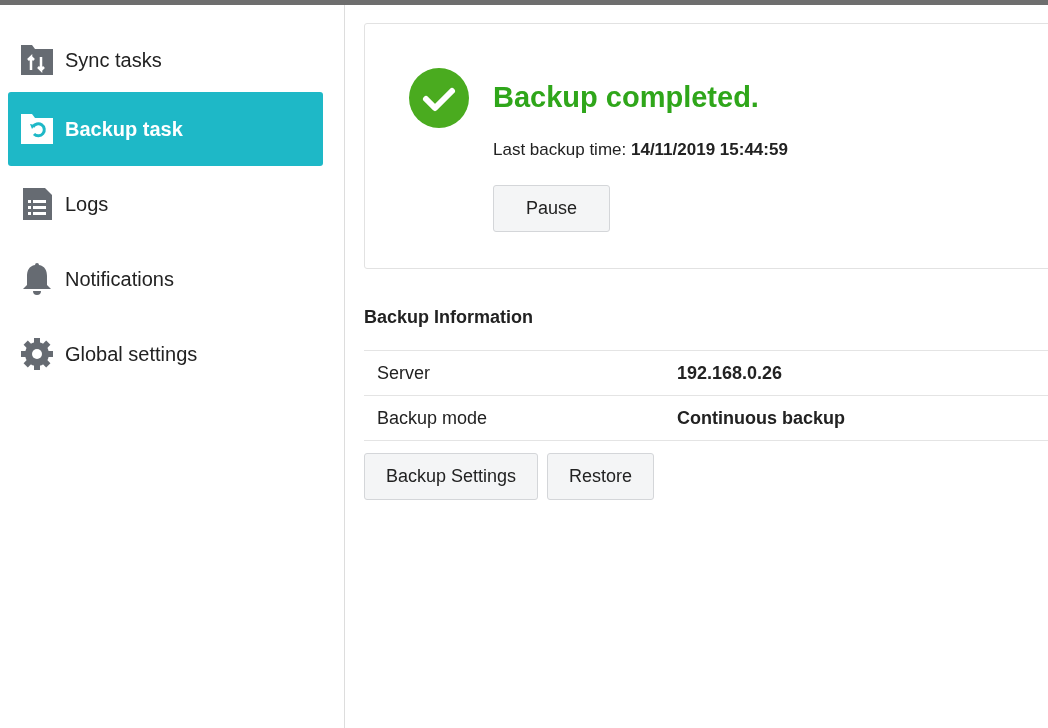  Describe the element at coordinates (165, 354) in the screenshot. I see `sidebar-item: Global settings` at that location.